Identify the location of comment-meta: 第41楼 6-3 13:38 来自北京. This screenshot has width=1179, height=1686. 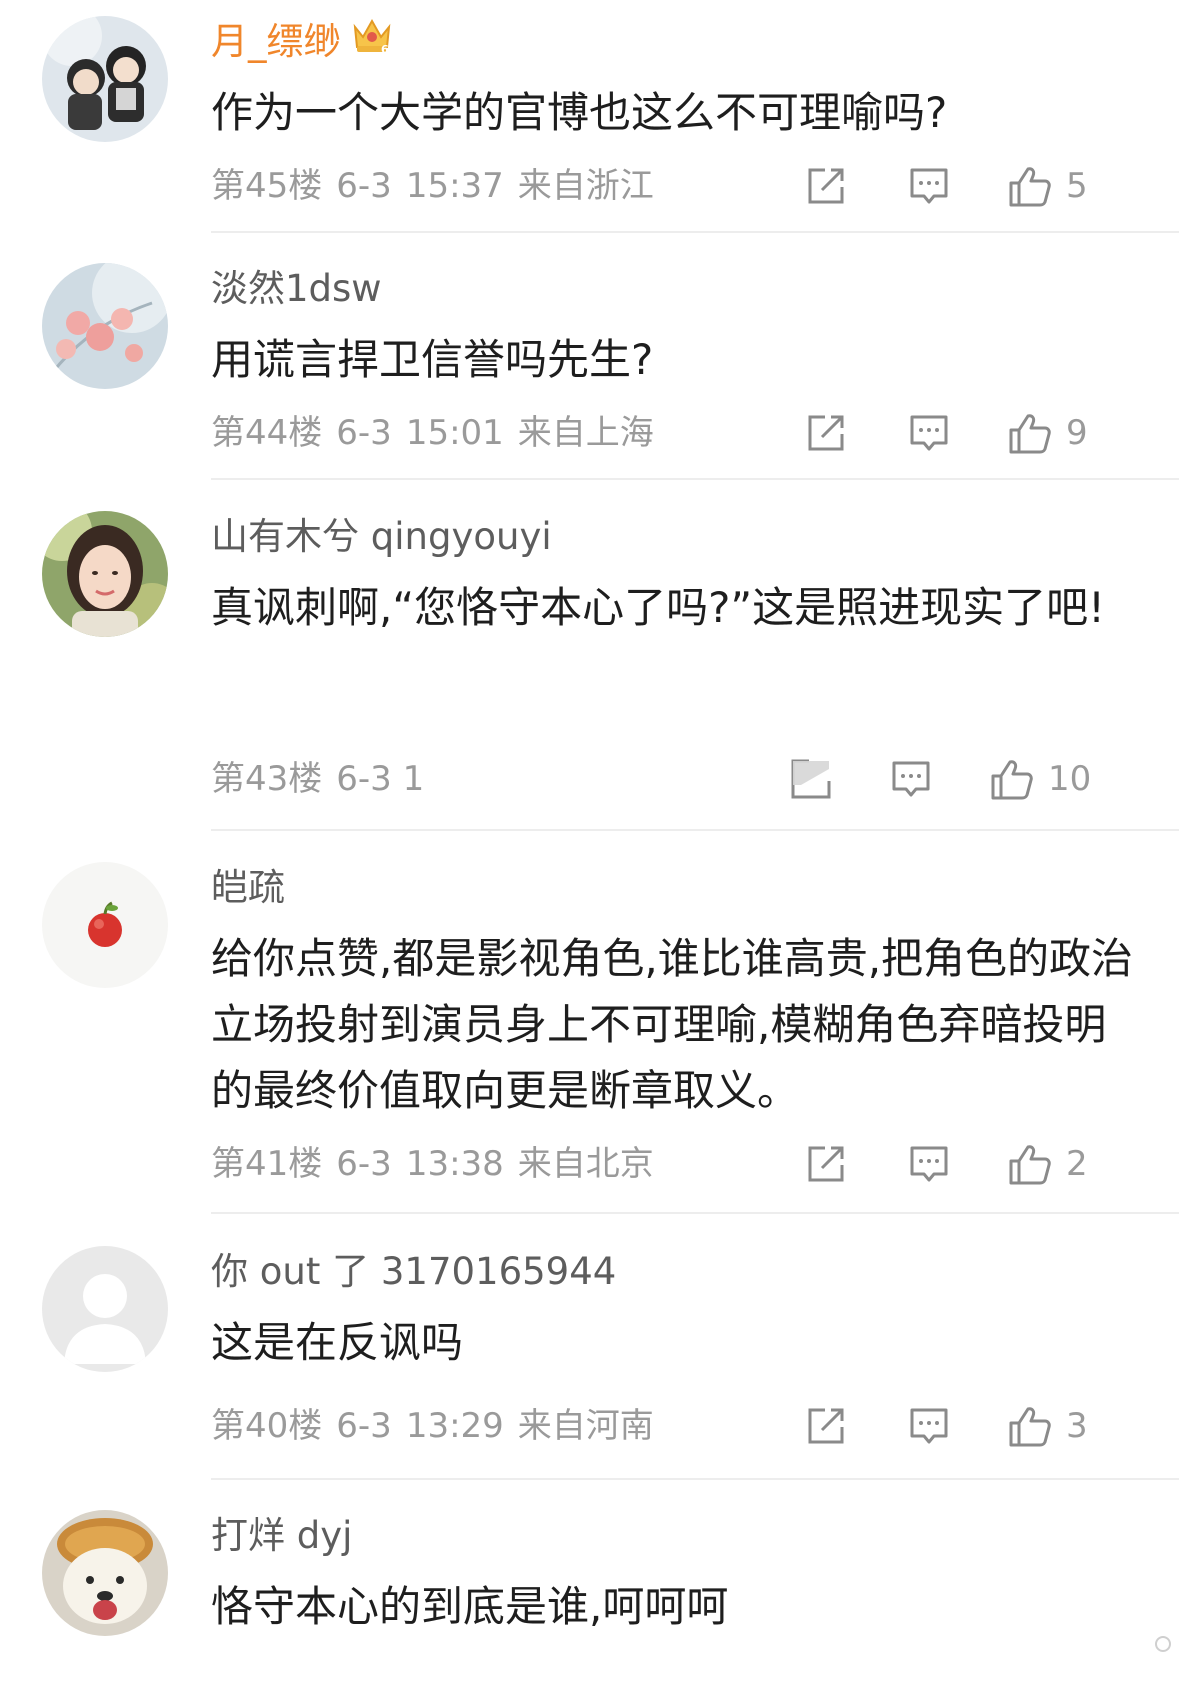
(439, 1164).